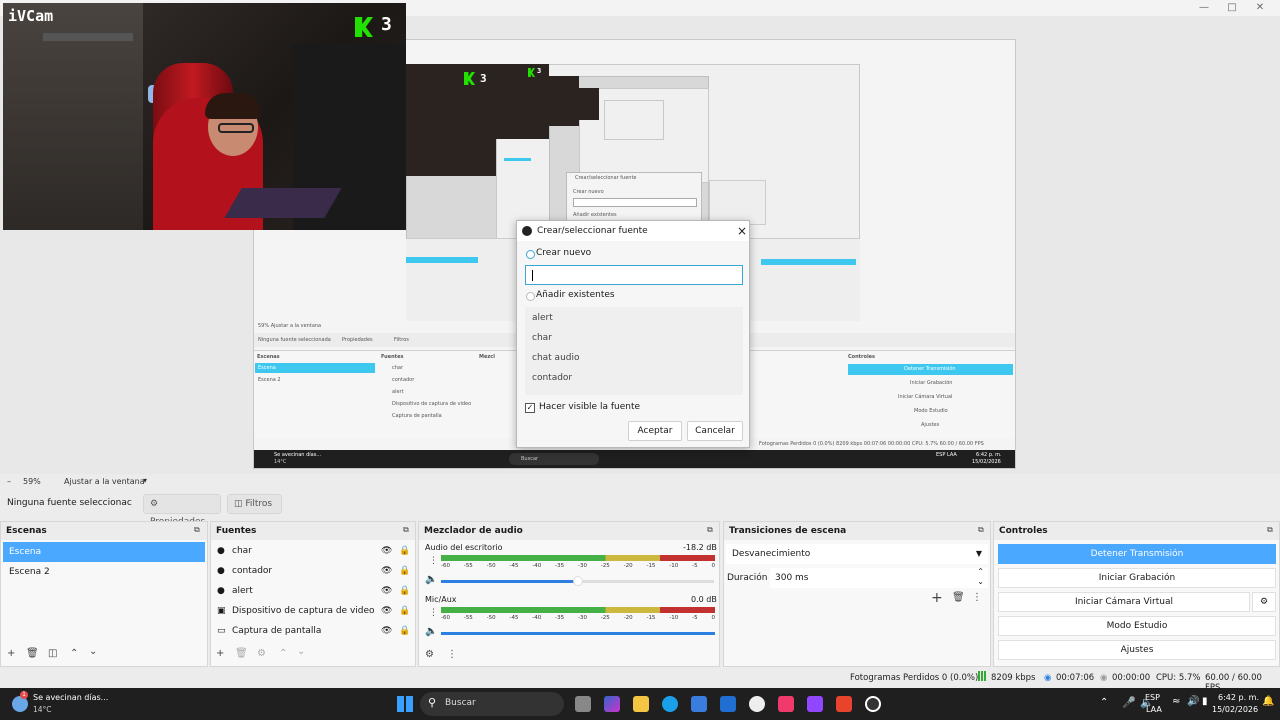  What do you see at coordinates (530, 254) in the screenshot?
I see `create-new-radio` at bounding box center [530, 254].